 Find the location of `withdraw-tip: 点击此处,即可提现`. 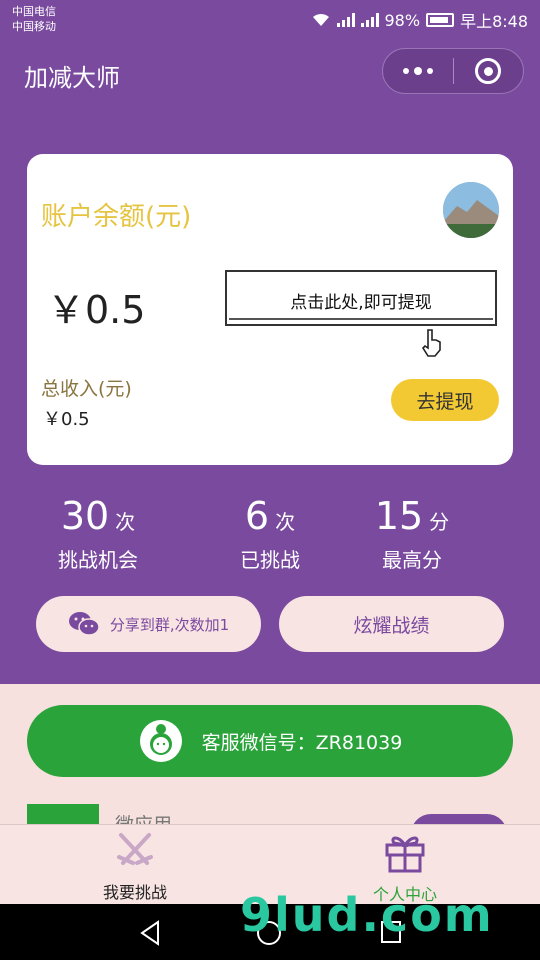

withdraw-tip: 点击此处,即可提现 is located at coordinates (361, 298).